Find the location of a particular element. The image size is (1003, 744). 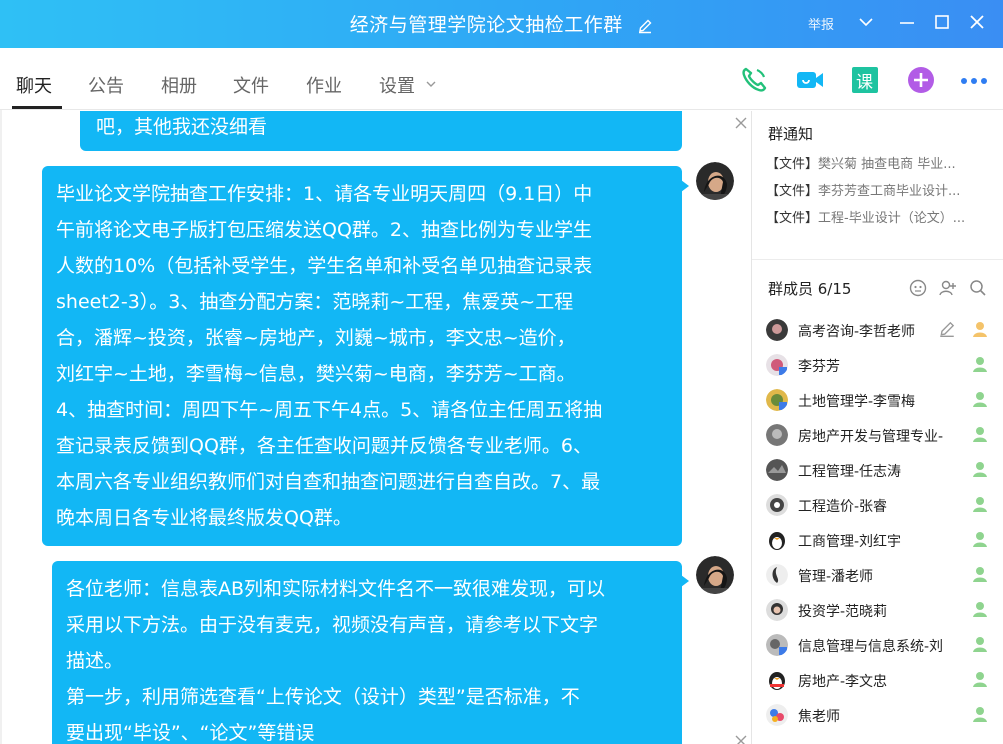

message-line: 采用以下方法。由于没有麦克，视频没有声音，请参考以下文字 is located at coordinates (332, 625).